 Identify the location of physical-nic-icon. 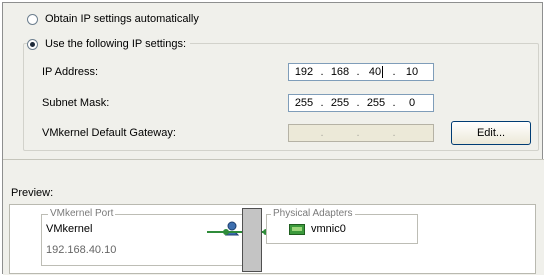
(297, 231).